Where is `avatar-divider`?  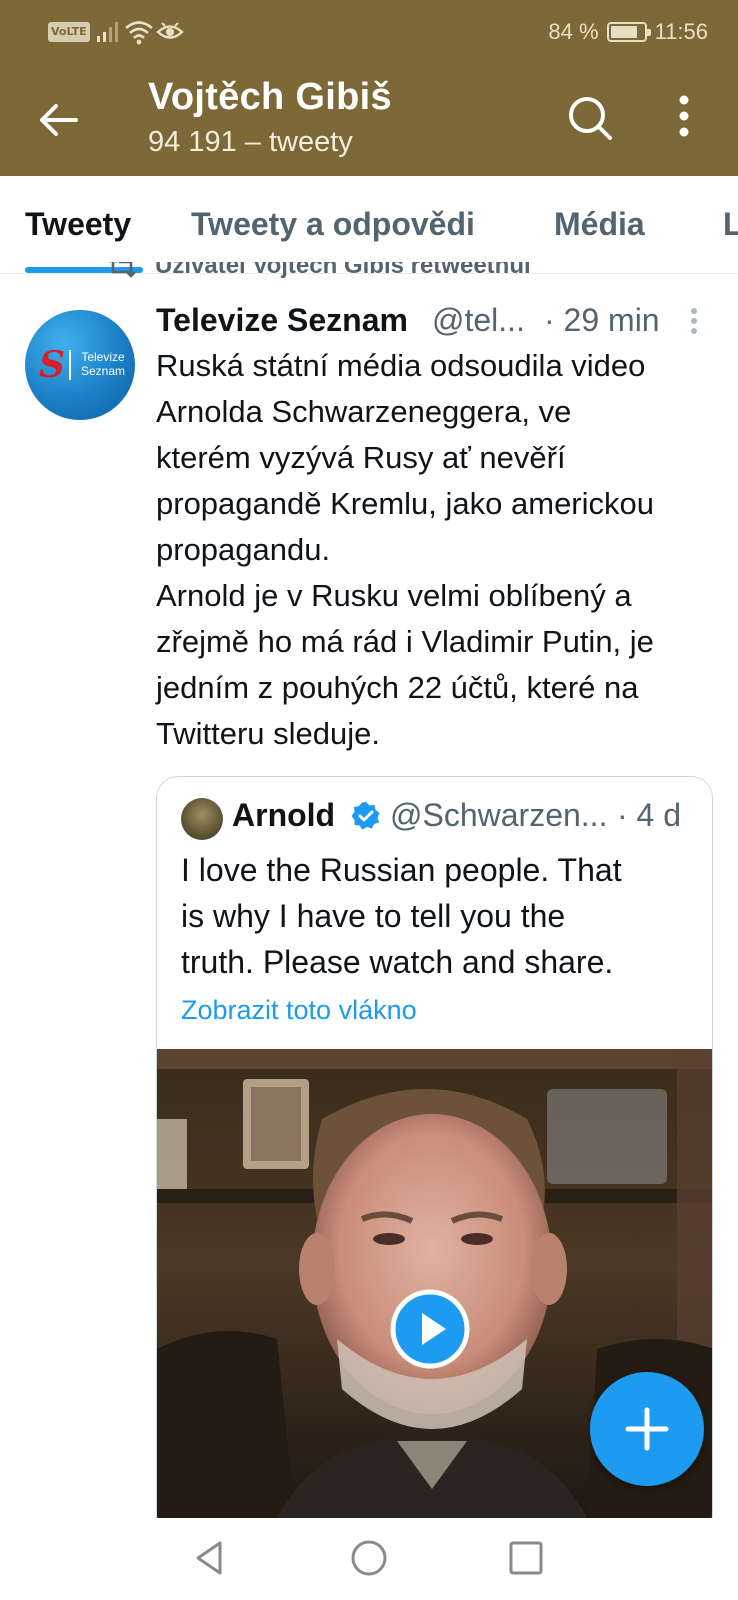 avatar-divider is located at coordinates (70, 365).